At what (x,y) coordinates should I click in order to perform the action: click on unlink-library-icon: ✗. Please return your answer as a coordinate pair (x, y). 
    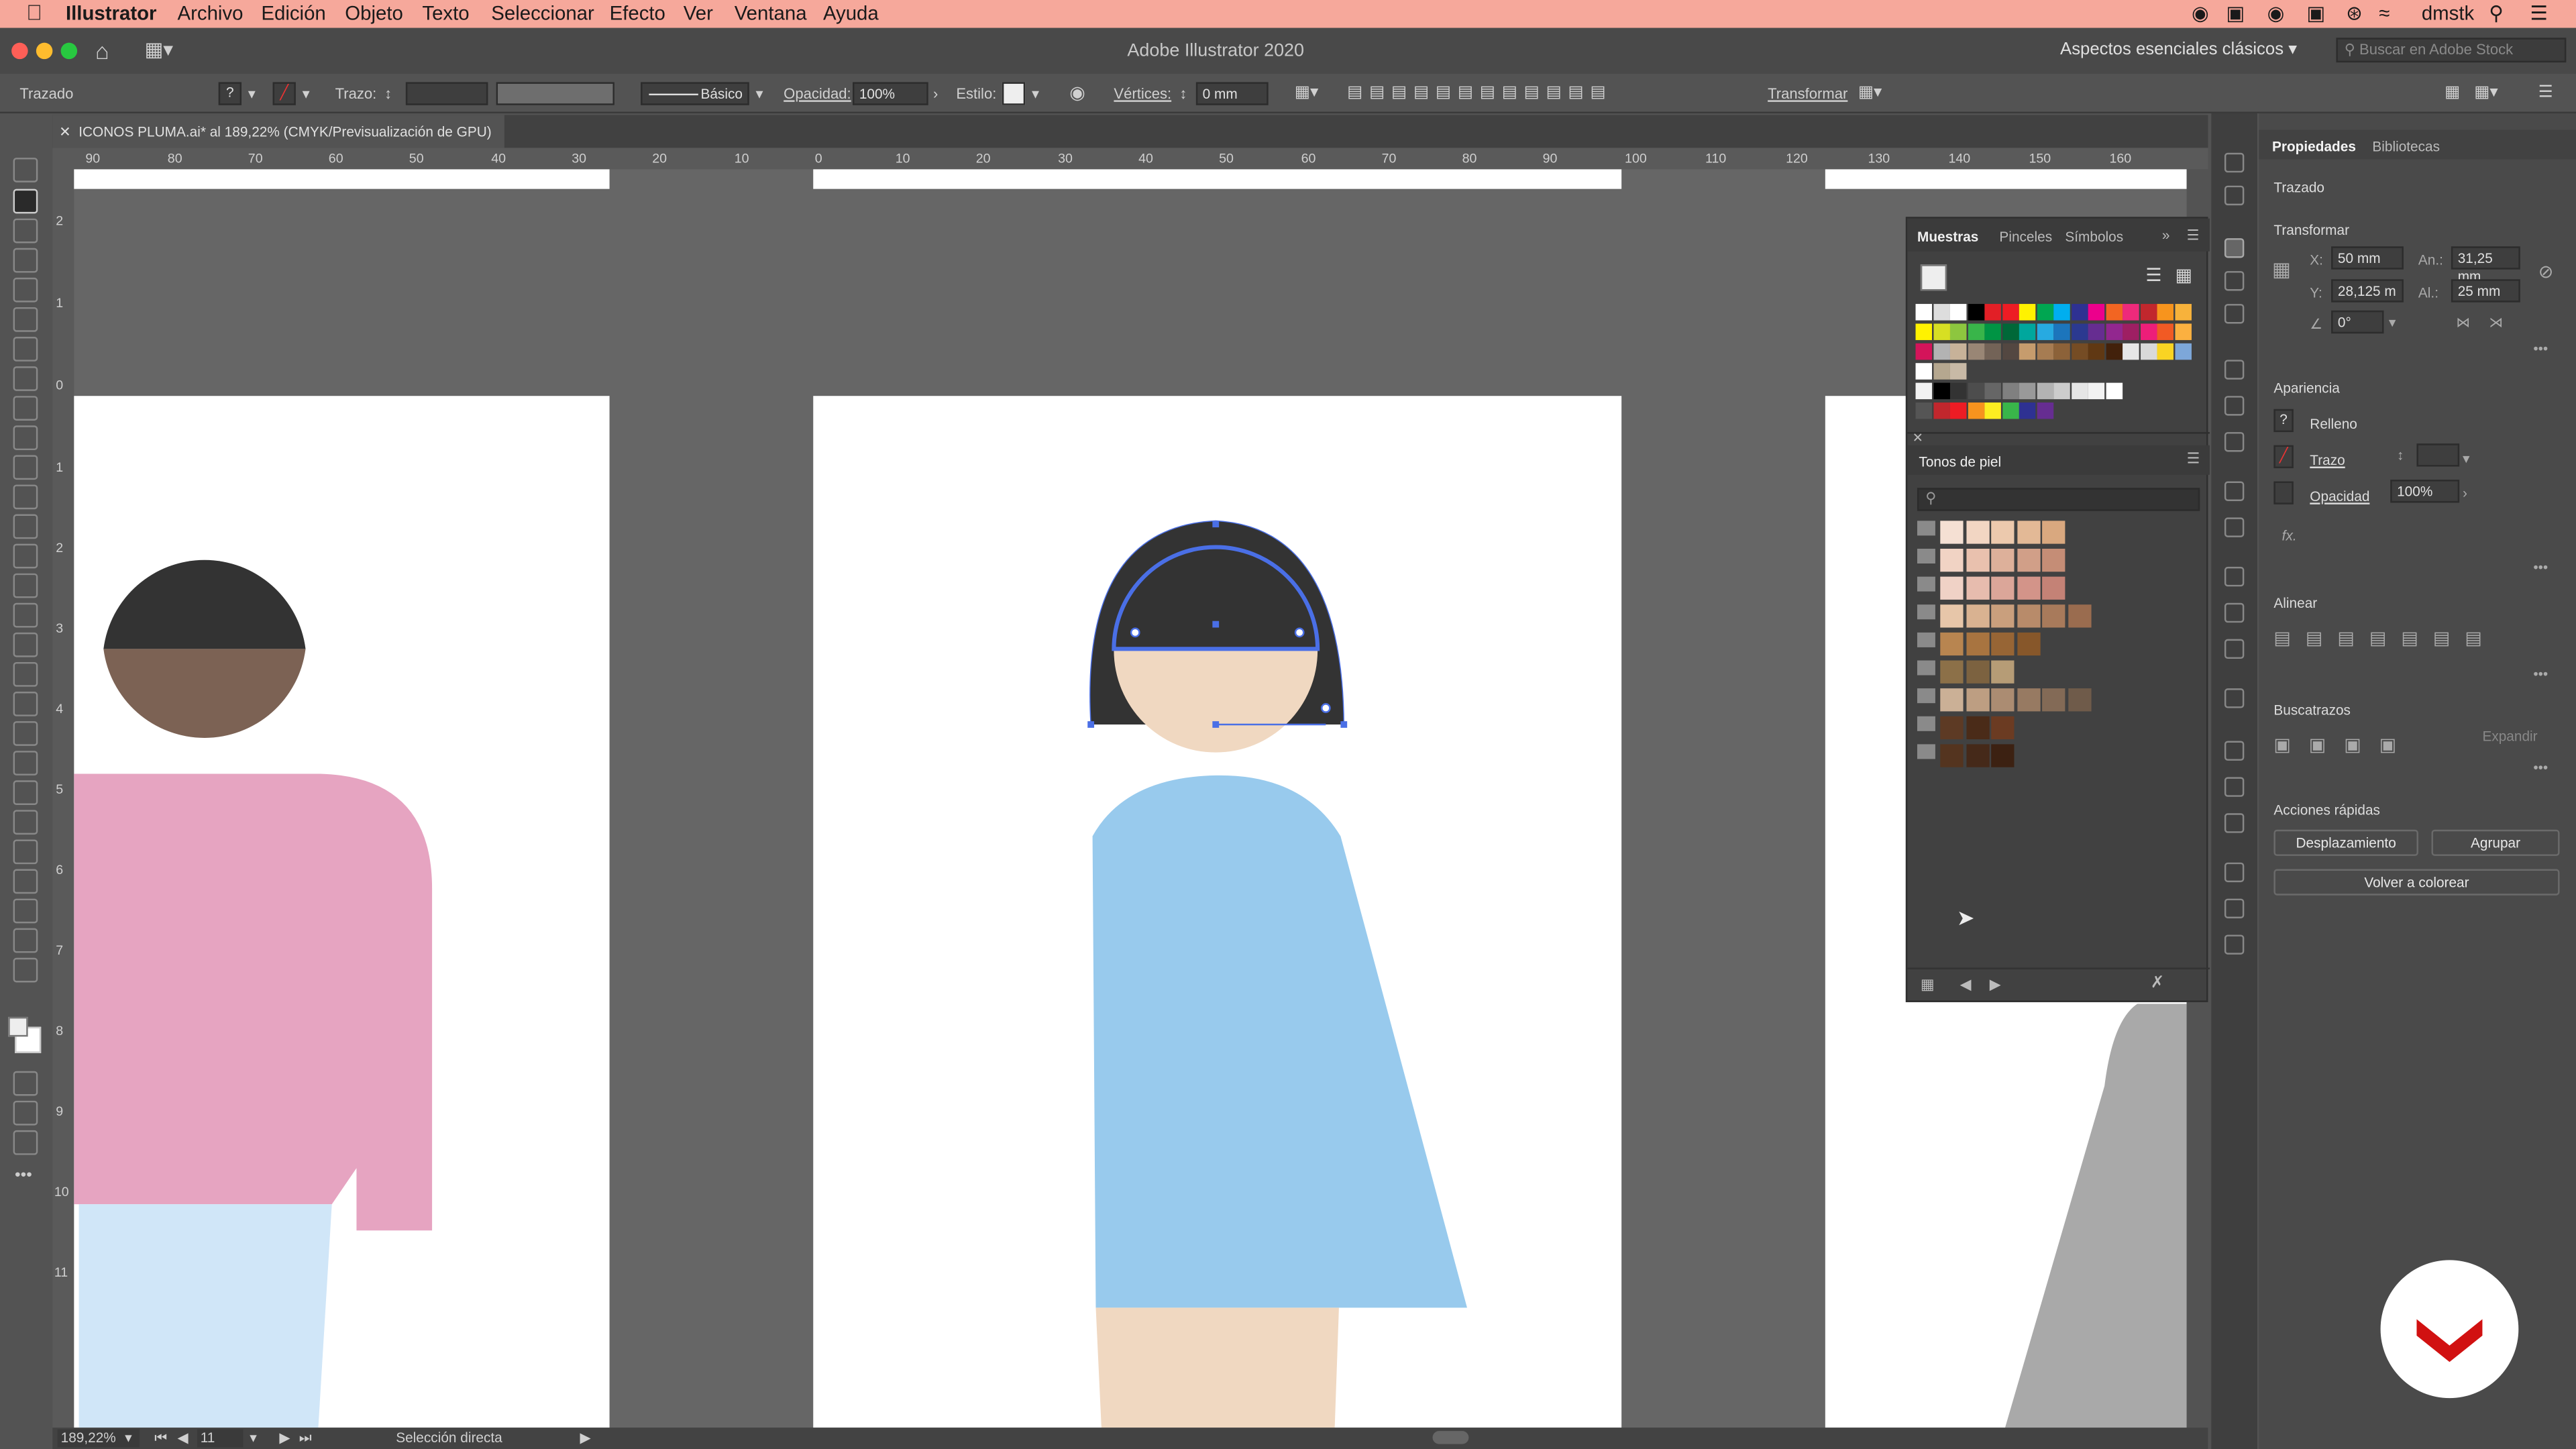
    Looking at the image, I should click on (2158, 983).